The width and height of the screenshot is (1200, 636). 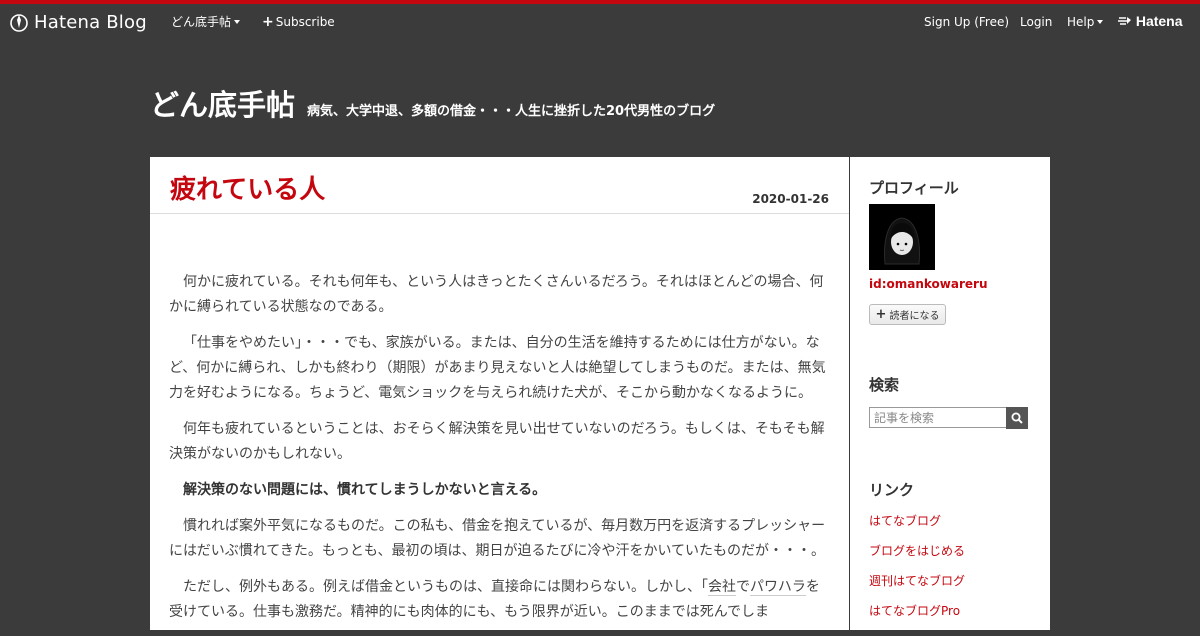 I want to click on link-item: ブログをはじめる, so click(x=917, y=557).